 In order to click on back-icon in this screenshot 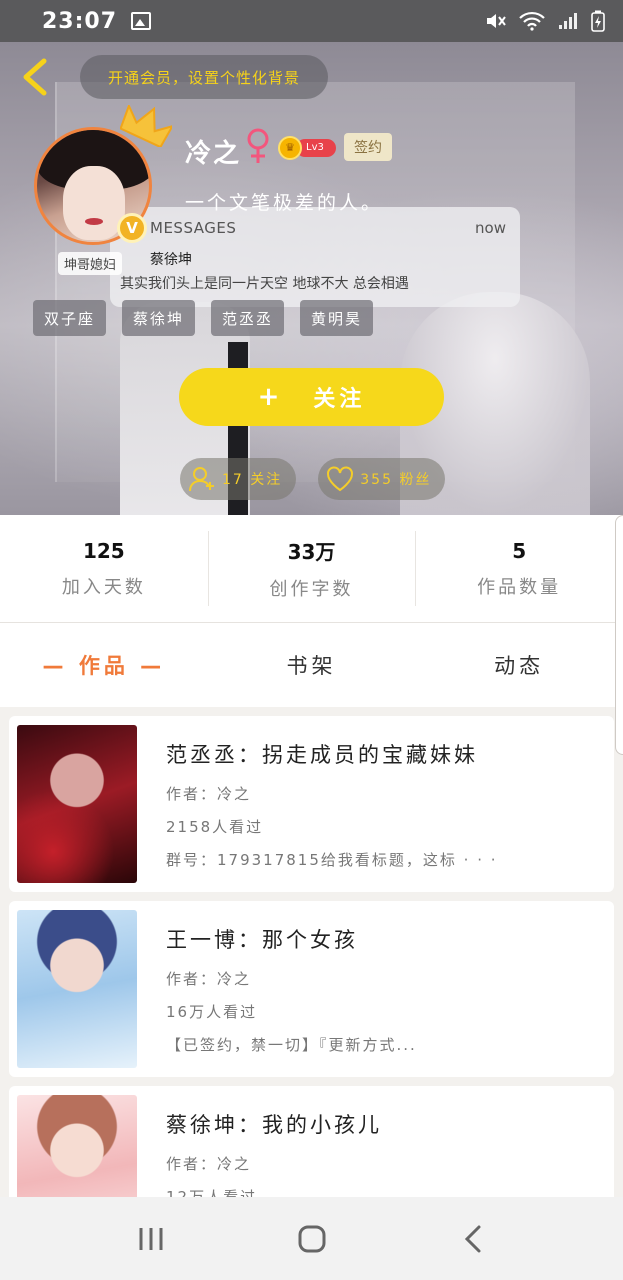, I will do `click(472, 1238)`.